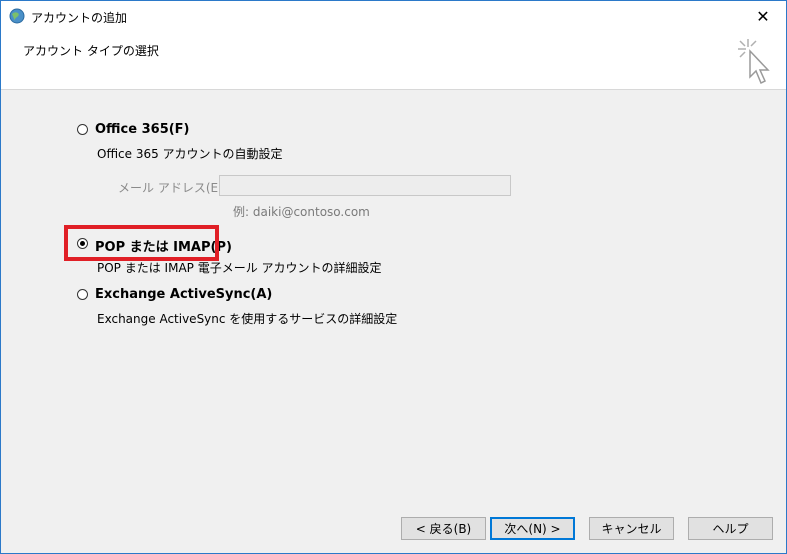  Describe the element at coordinates (17, 16) in the screenshot. I see `outlook-globe-icon` at that location.